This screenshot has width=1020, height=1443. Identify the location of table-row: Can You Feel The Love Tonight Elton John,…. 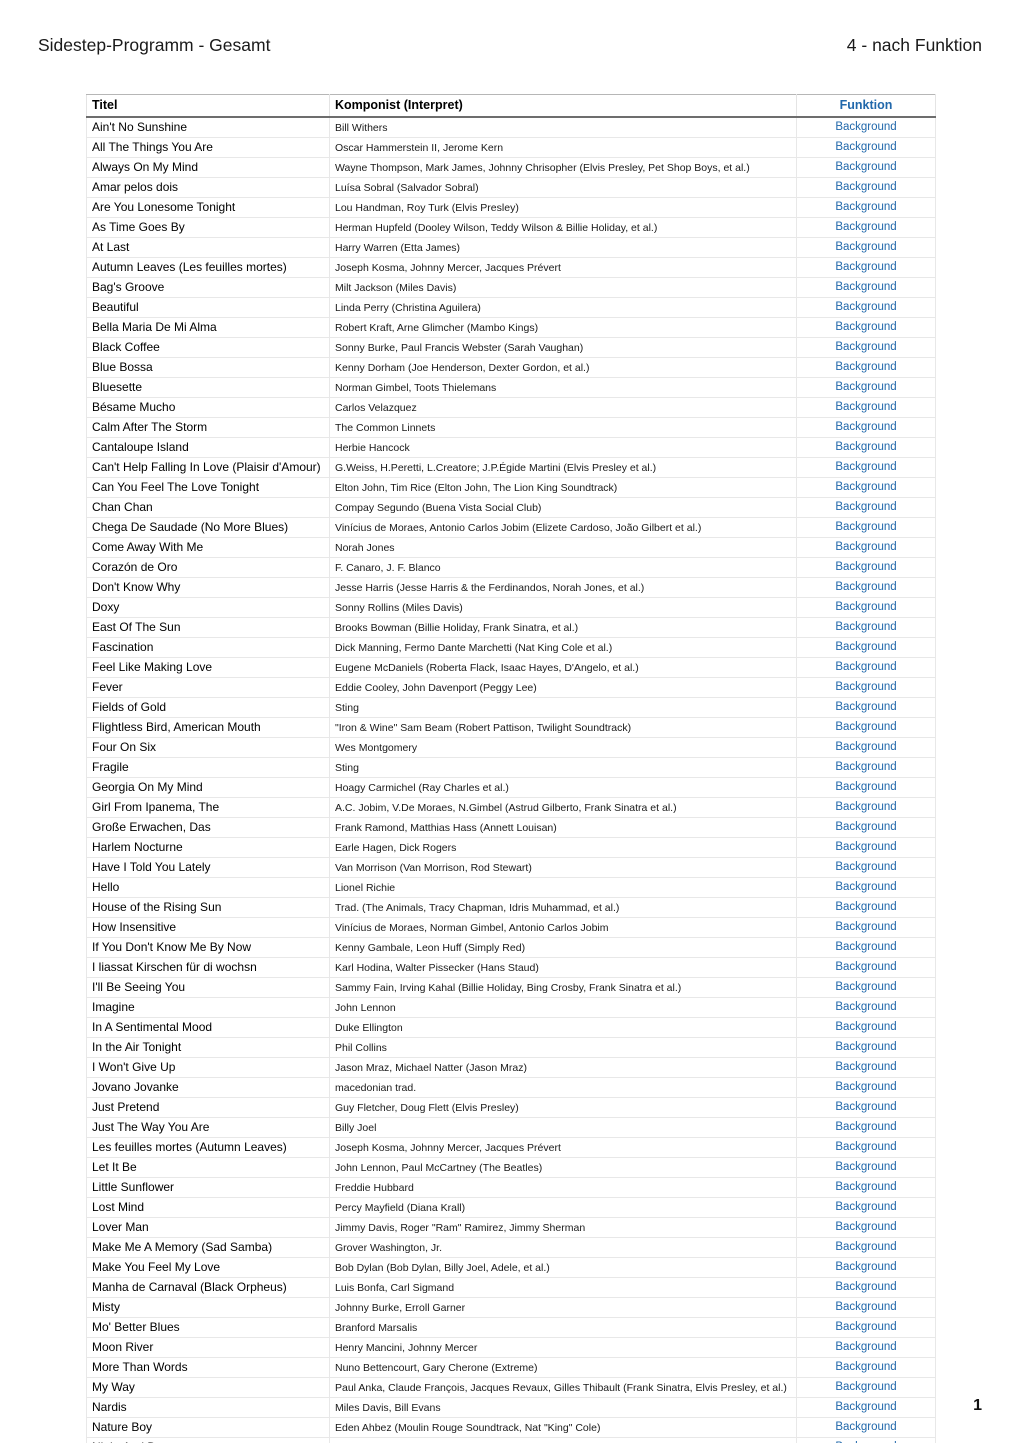
(511, 487).